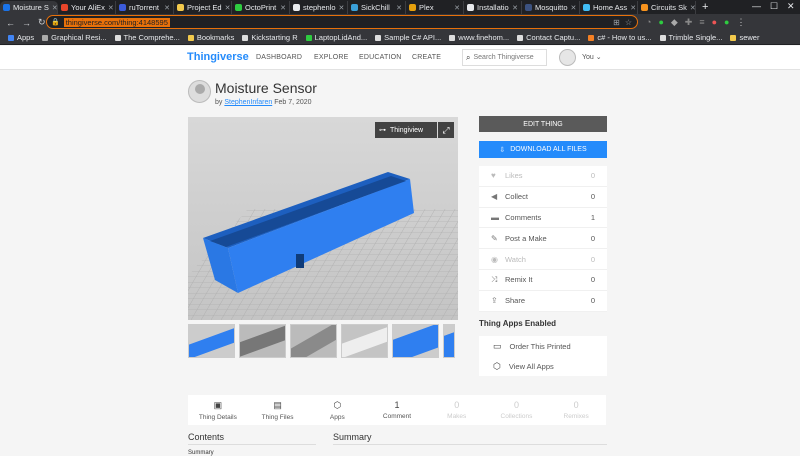 The height and width of the screenshot is (456, 800). Describe the element at coordinates (87, 7) in the screenshot. I see `browser-tab: Your AliEx ✕` at that location.